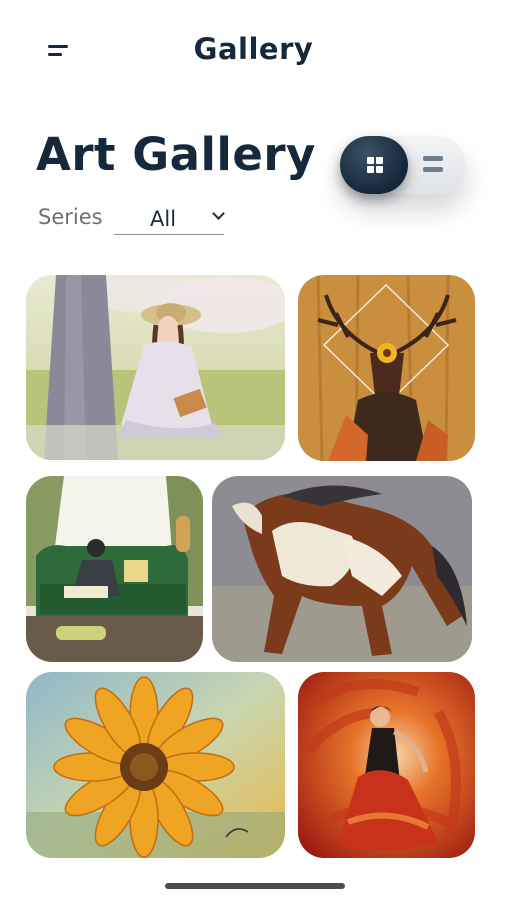 The width and height of the screenshot is (507, 900). What do you see at coordinates (70, 217) in the screenshot?
I see `series-label: Series` at bounding box center [70, 217].